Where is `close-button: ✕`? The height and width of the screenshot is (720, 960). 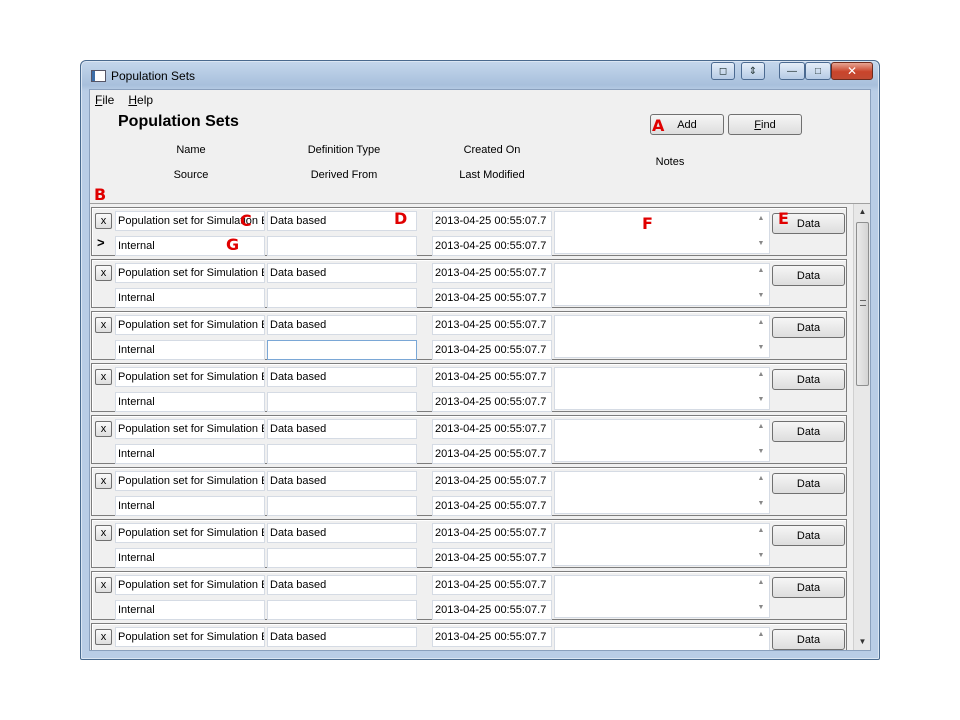 close-button: ✕ is located at coordinates (852, 71).